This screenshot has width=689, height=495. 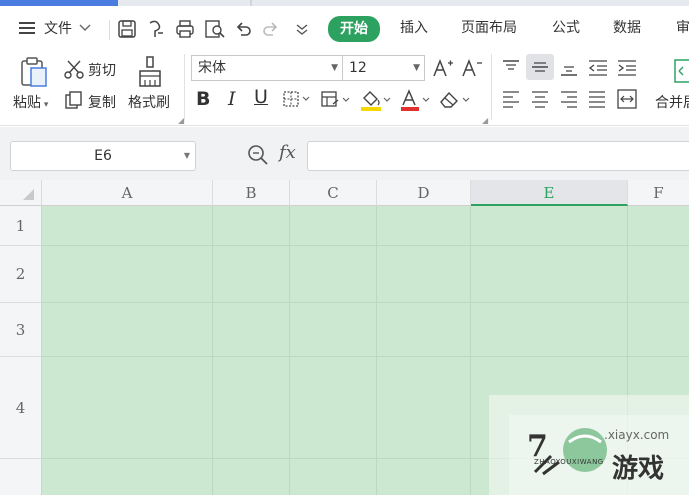 What do you see at coordinates (358, 68) in the screenshot?
I see `font-size-value: 12` at bounding box center [358, 68].